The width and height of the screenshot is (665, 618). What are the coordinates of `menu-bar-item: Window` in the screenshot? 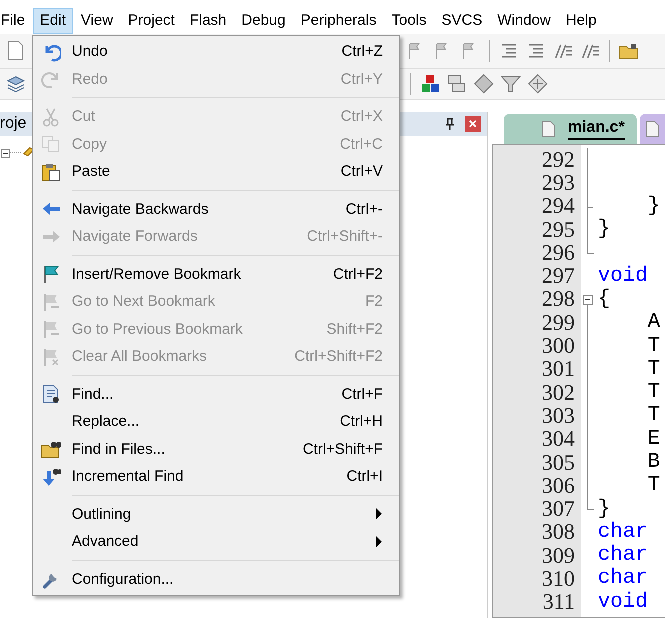 It's located at (524, 21).